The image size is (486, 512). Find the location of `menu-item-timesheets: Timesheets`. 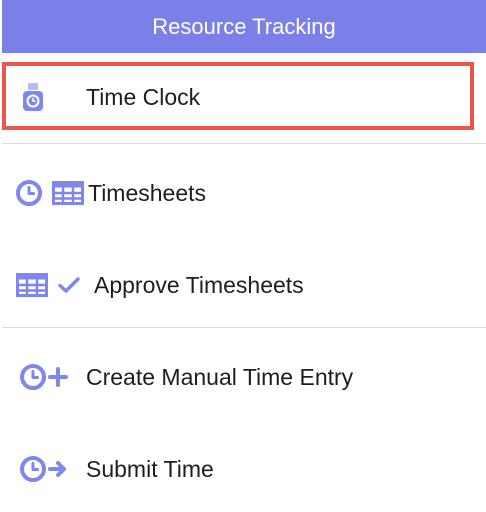

menu-item-timesheets: Timesheets is located at coordinates (243, 193).